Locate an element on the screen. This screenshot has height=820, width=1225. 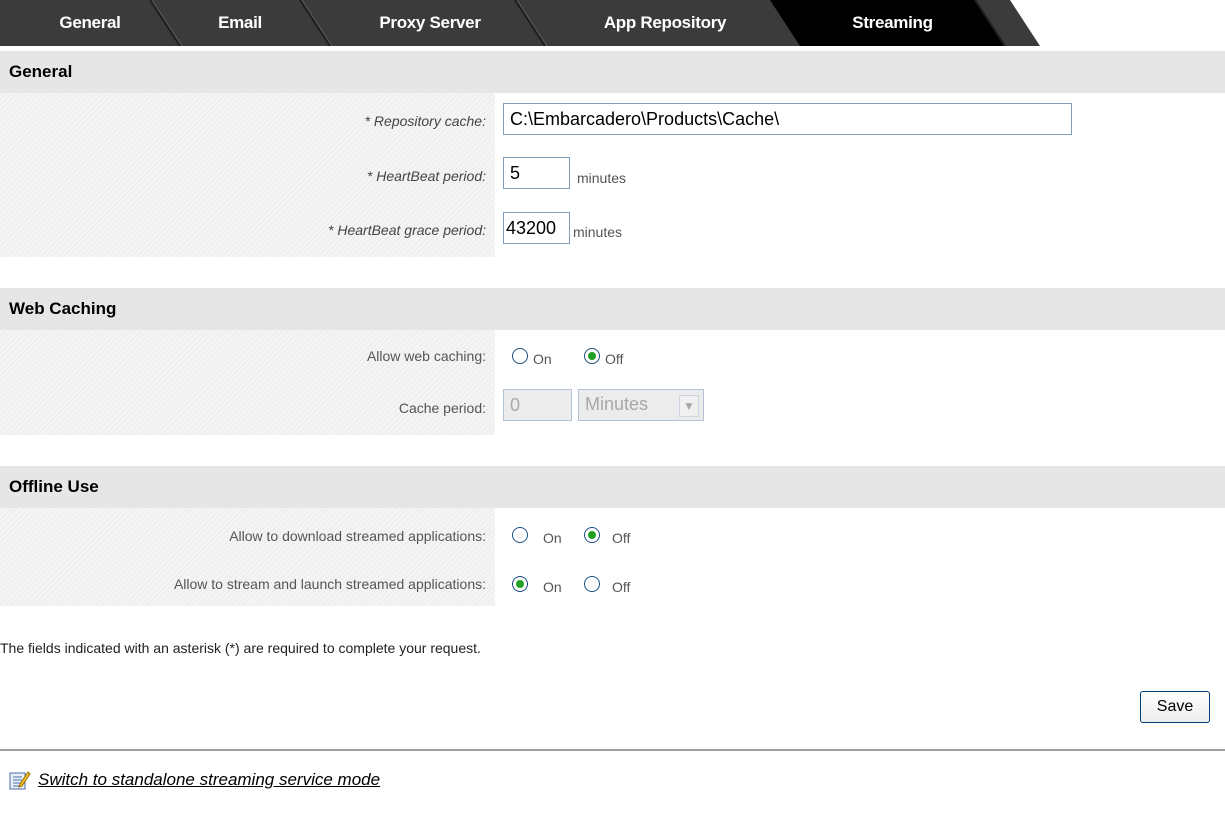
cache-period-unit-value: Minutes is located at coordinates (617, 404).